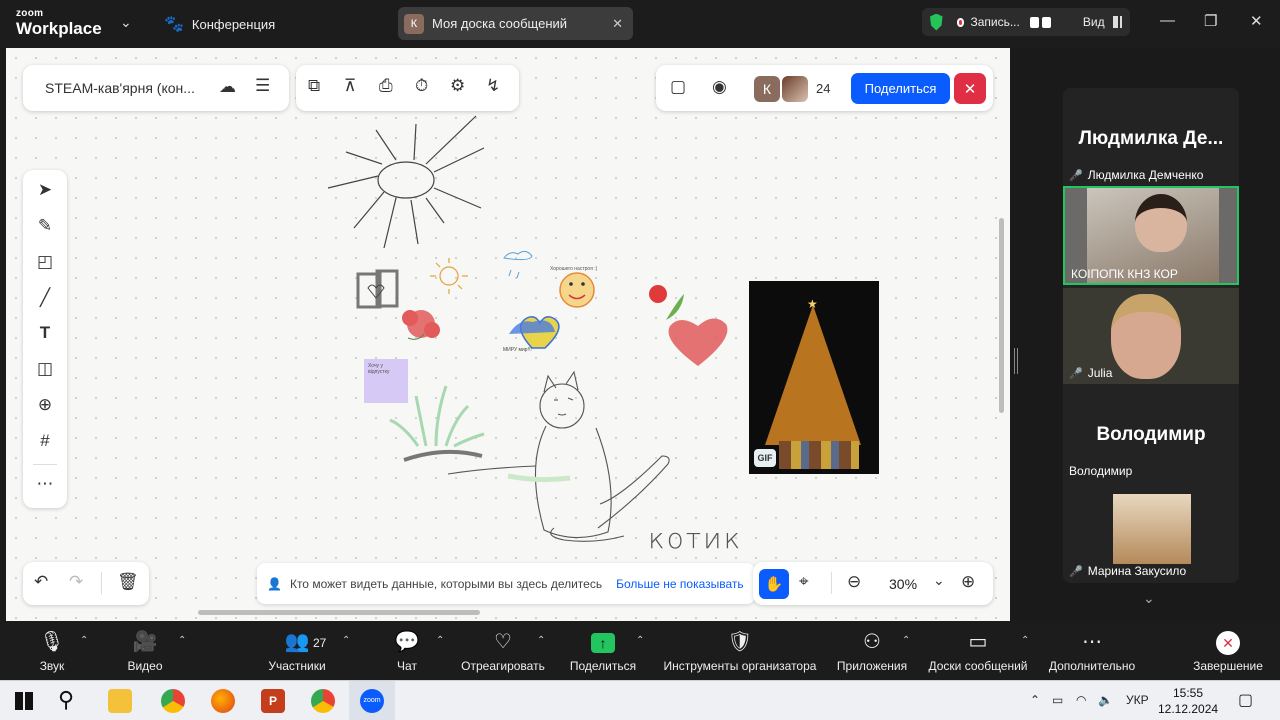  What do you see at coordinates (831, 583) in the screenshot?
I see `divider` at bounding box center [831, 583].